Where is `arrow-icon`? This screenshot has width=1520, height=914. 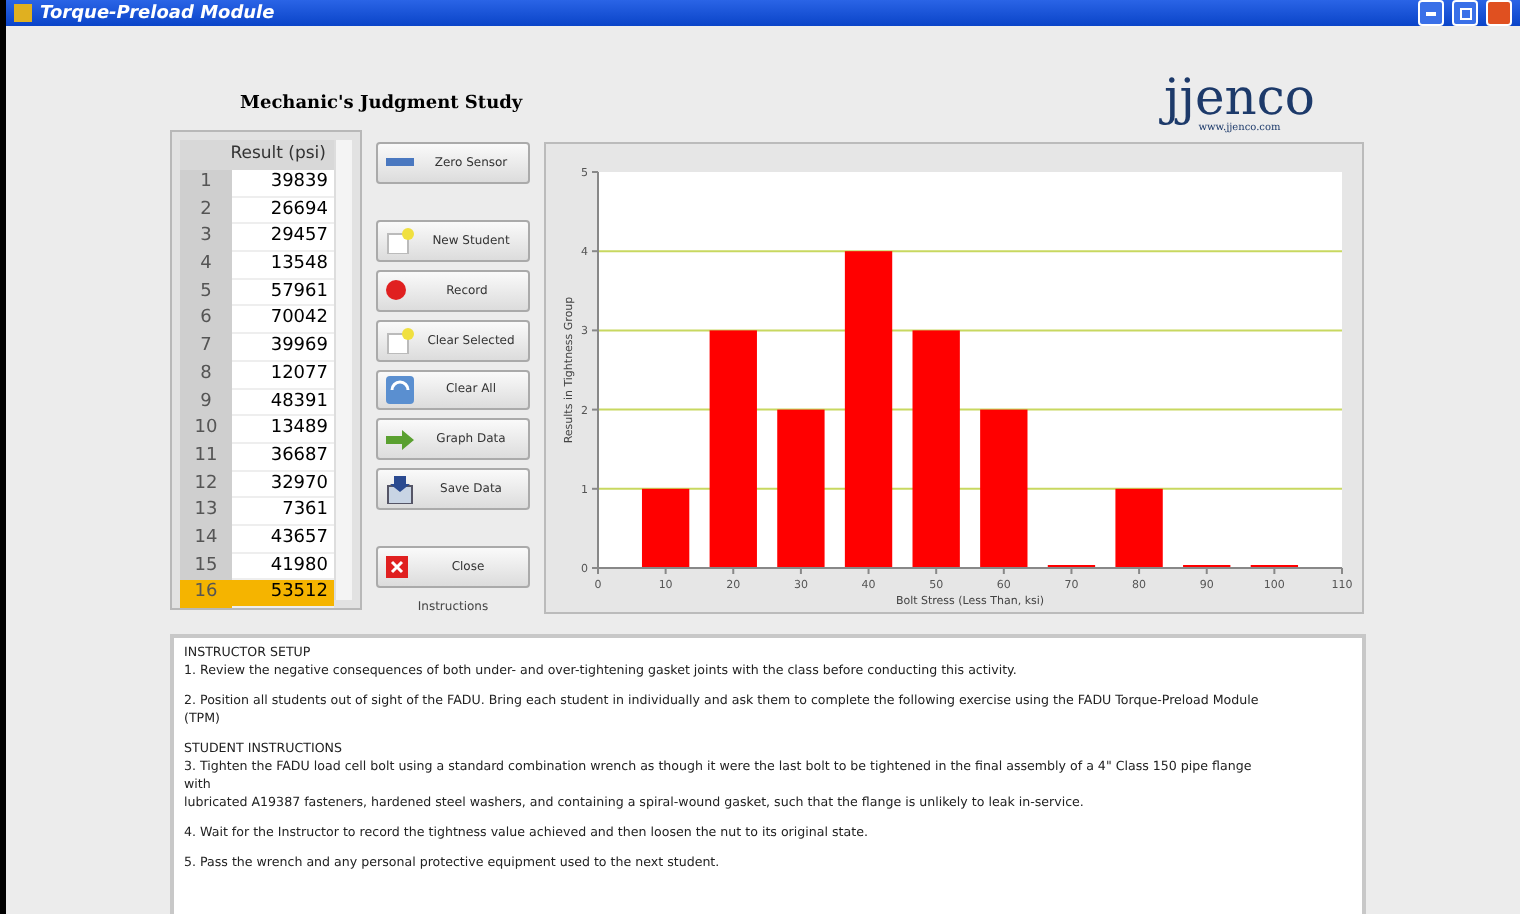 arrow-icon is located at coordinates (400, 439).